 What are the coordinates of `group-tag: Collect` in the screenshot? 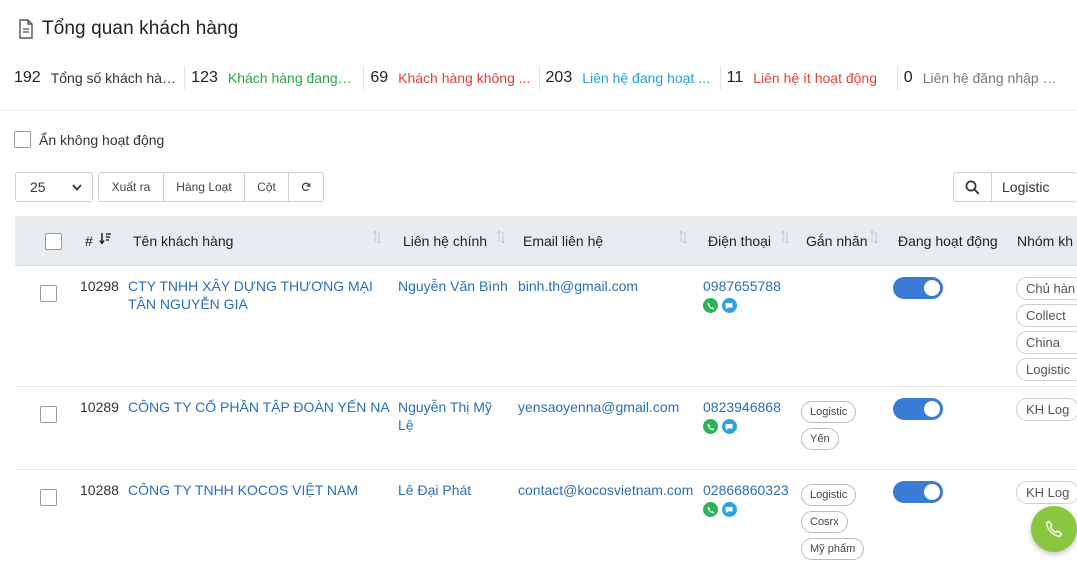 It's located at (1046, 315).